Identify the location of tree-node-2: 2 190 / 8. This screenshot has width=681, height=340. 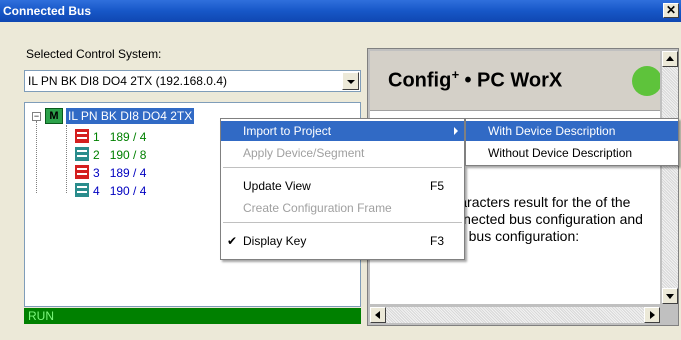
(110, 154).